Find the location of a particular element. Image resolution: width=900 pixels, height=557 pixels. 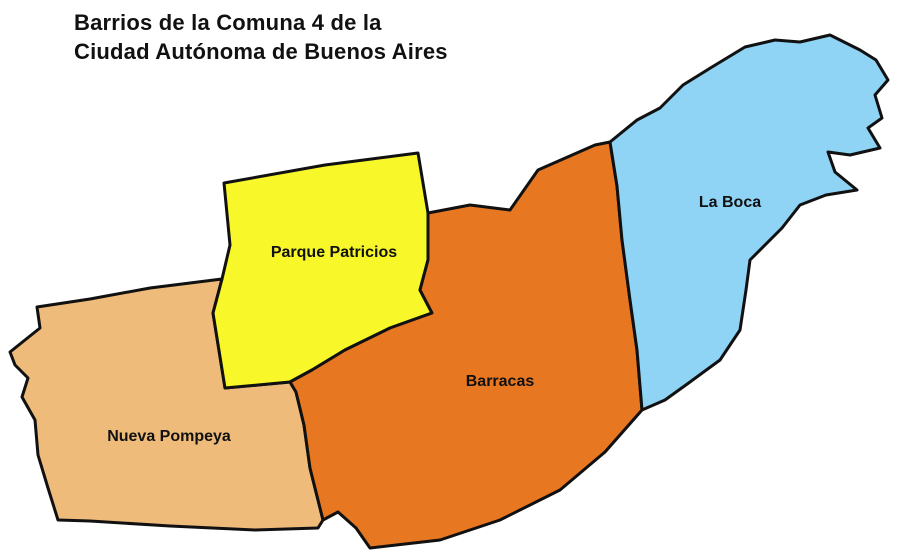

label-barracas: Barracas is located at coordinates (500, 381).